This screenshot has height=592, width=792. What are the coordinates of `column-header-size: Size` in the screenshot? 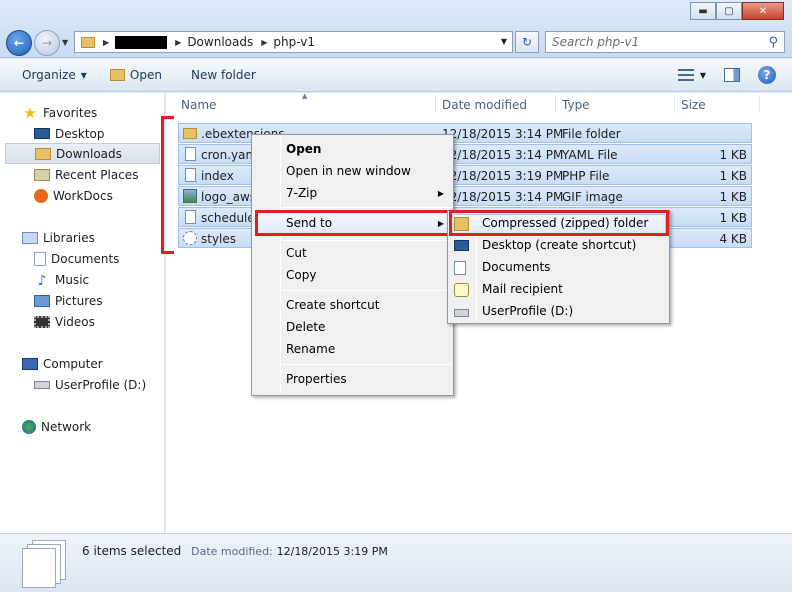 It's located at (693, 105).